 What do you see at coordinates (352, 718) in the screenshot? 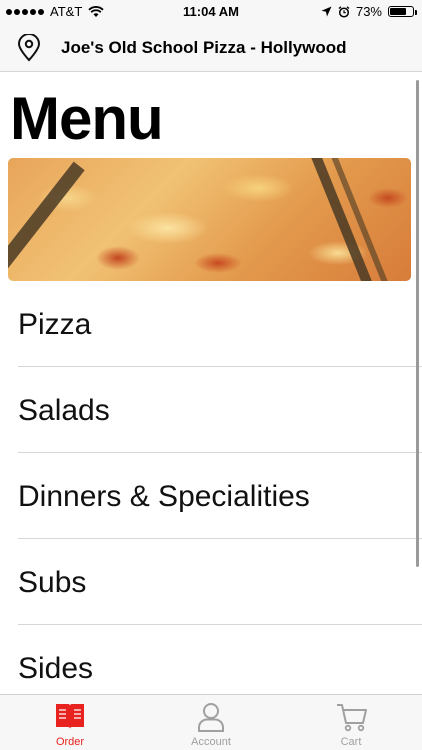
I see `cart-icon` at bounding box center [352, 718].